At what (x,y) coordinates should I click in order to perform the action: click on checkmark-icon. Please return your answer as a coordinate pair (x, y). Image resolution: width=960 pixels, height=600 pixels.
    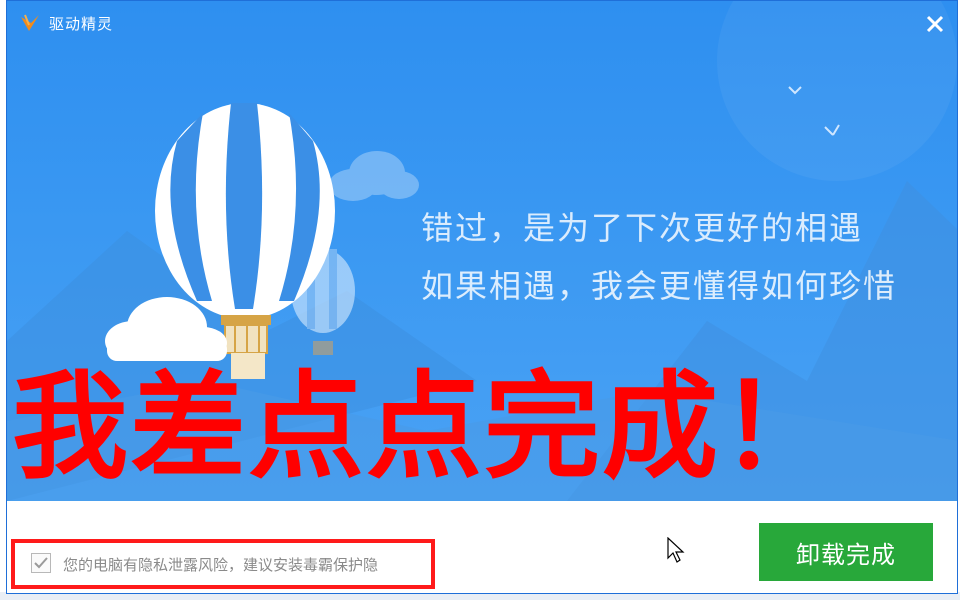
    Looking at the image, I should click on (41, 563).